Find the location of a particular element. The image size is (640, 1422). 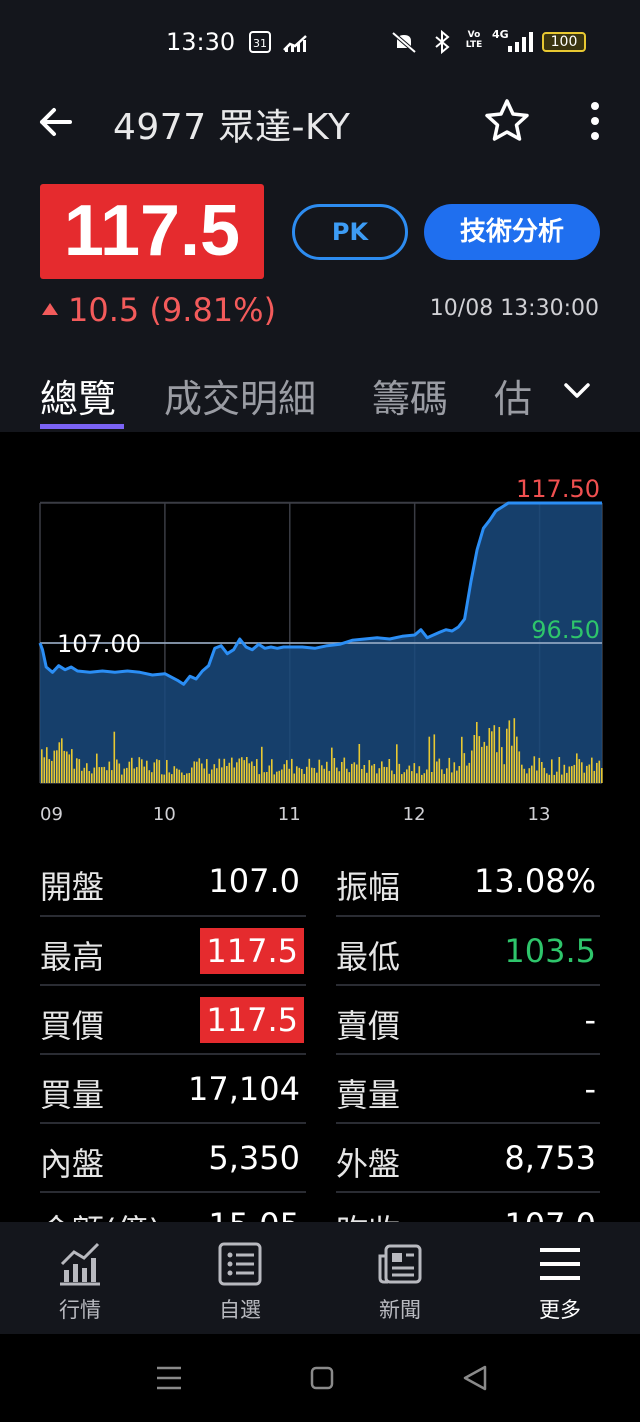

chevron-down-icon is located at coordinates (577, 391).